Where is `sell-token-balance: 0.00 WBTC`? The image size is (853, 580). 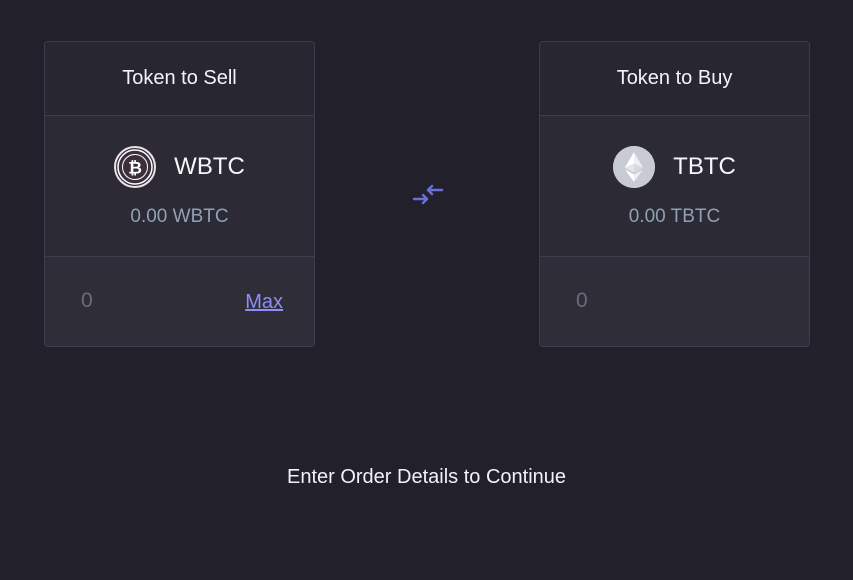 sell-token-balance: 0.00 WBTC is located at coordinates (179, 216).